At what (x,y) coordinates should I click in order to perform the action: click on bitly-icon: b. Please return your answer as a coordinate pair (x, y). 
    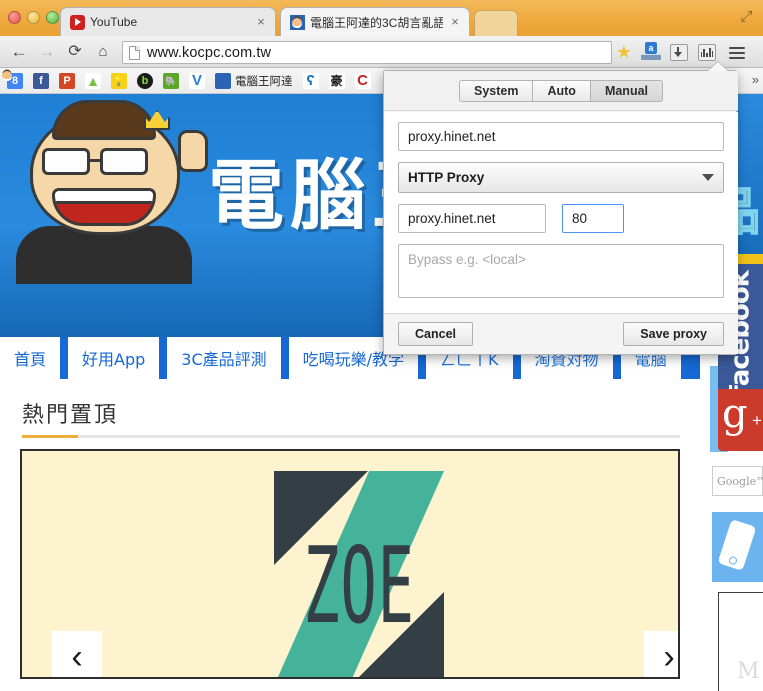
    Looking at the image, I should click on (145, 80).